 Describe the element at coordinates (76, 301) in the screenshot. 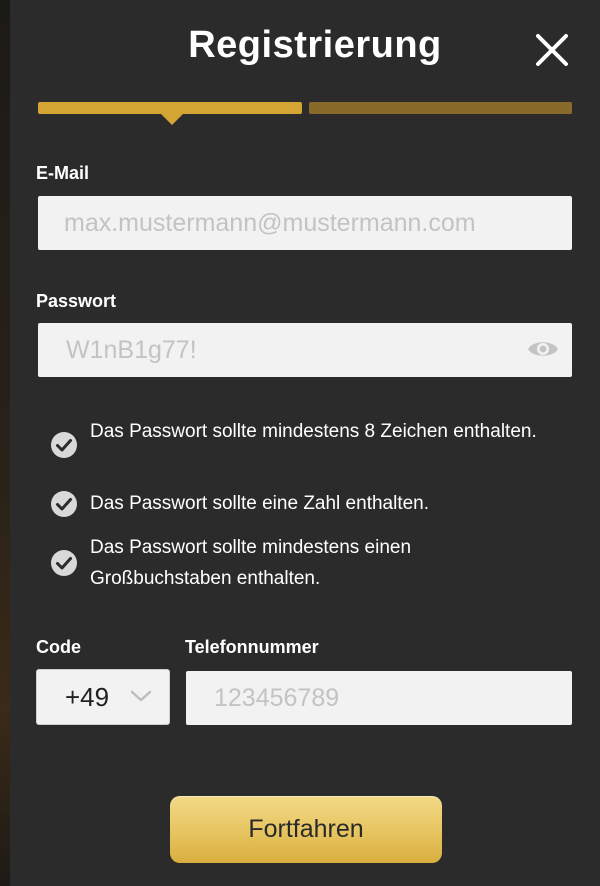

I see `password-label: Passwort` at that location.